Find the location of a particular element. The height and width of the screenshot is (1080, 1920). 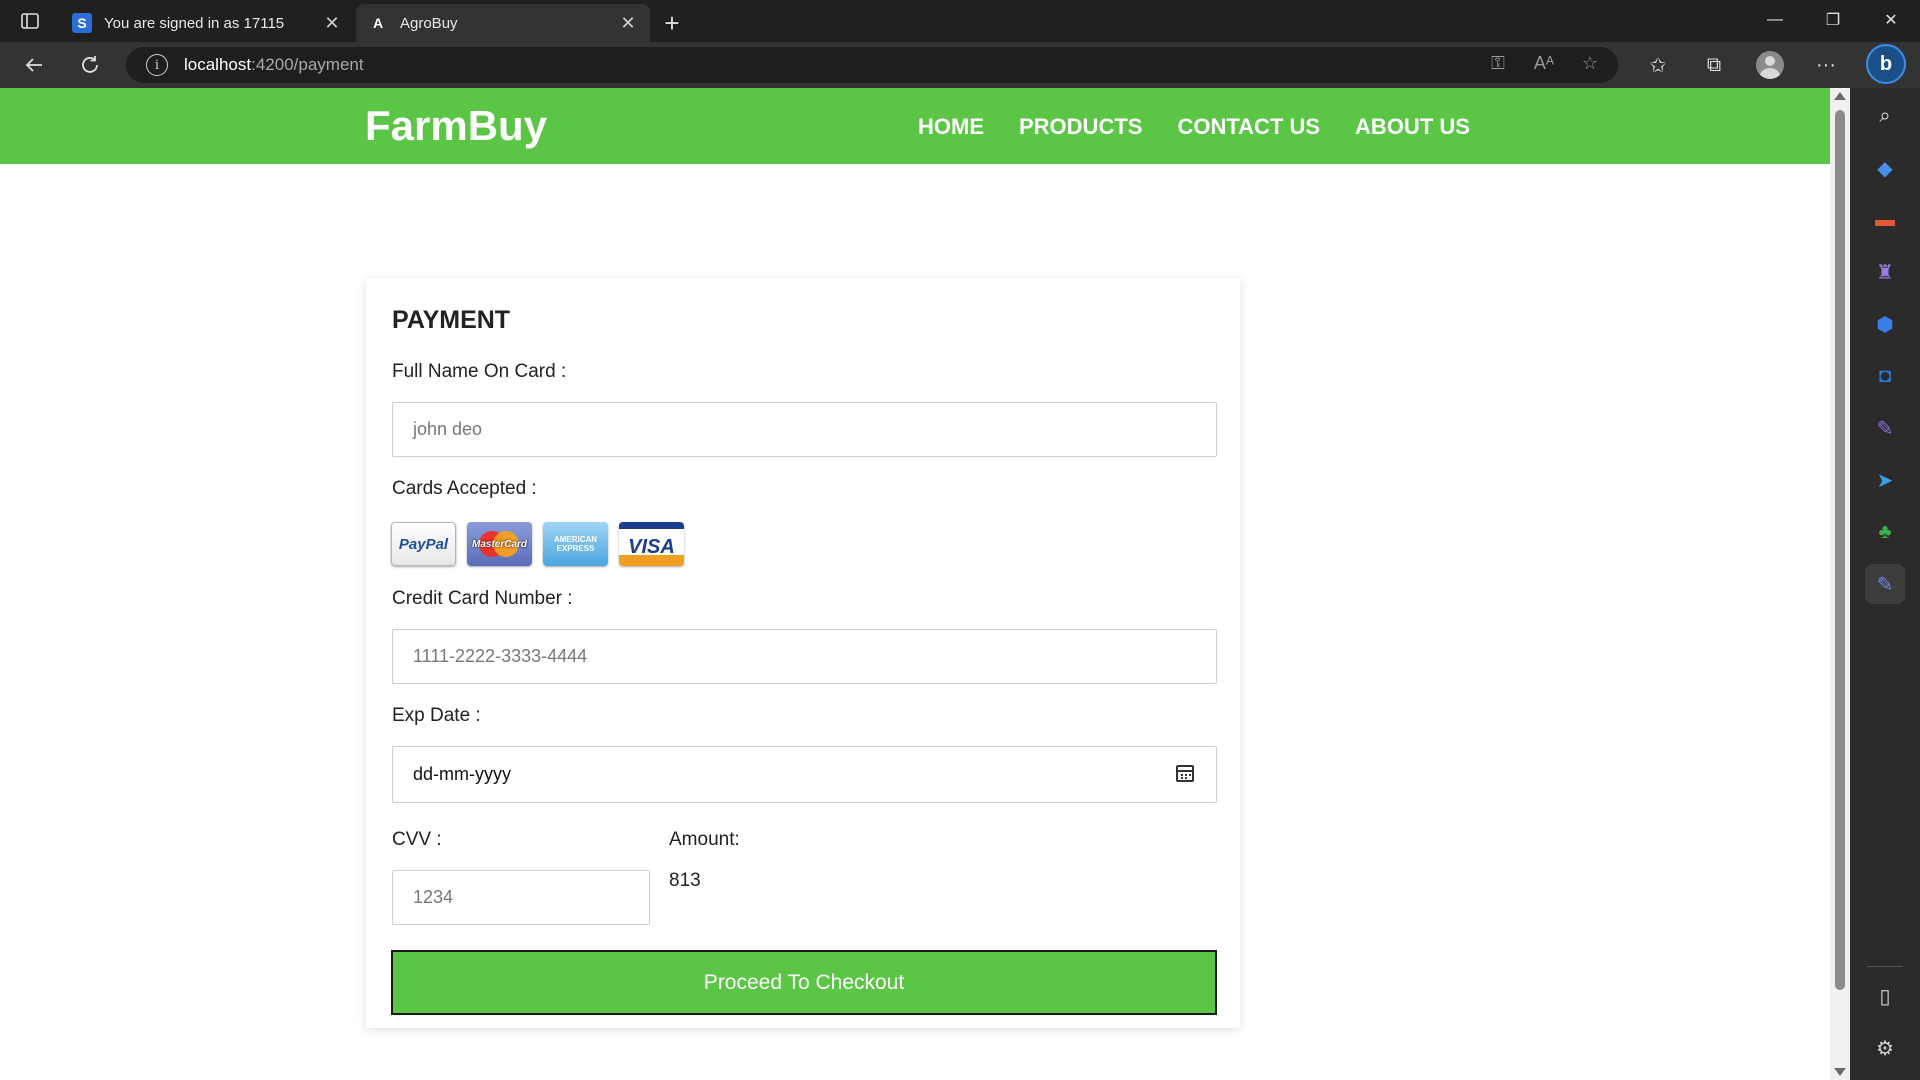

visa-text: VISA is located at coordinates (651, 547).